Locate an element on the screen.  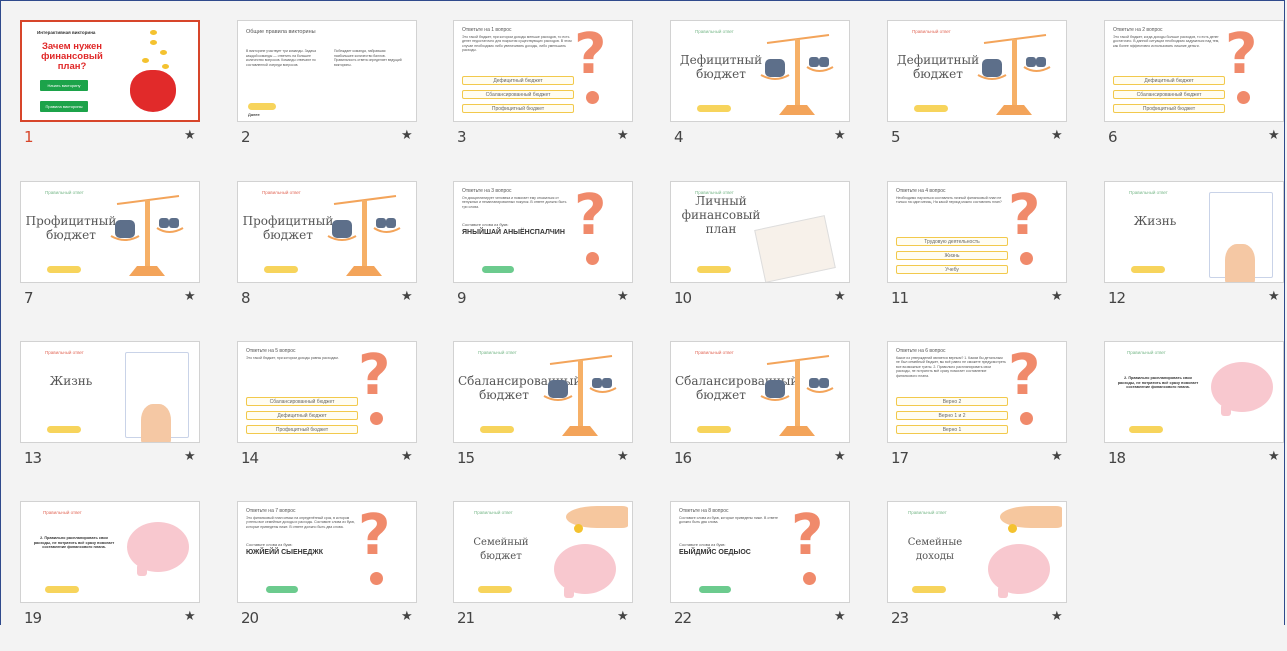
slide-thumbnail-12: Правильный ответ Жизнь 12 ★ is located at coordinates (1184, 256).